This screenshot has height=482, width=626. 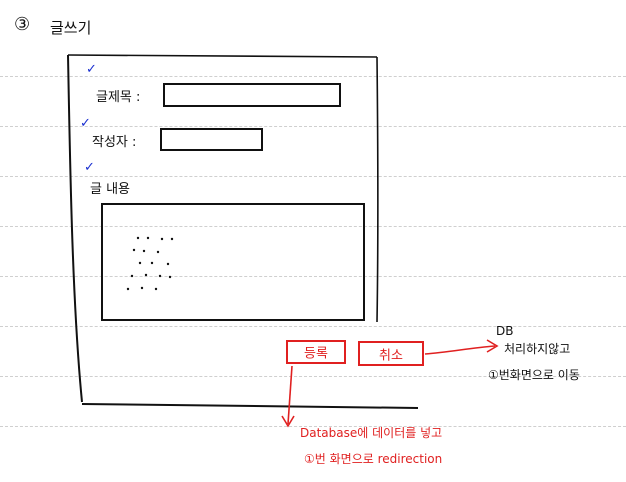 I want to click on submit-note-database: Database에 데이터를 넣고, so click(x=371, y=433).